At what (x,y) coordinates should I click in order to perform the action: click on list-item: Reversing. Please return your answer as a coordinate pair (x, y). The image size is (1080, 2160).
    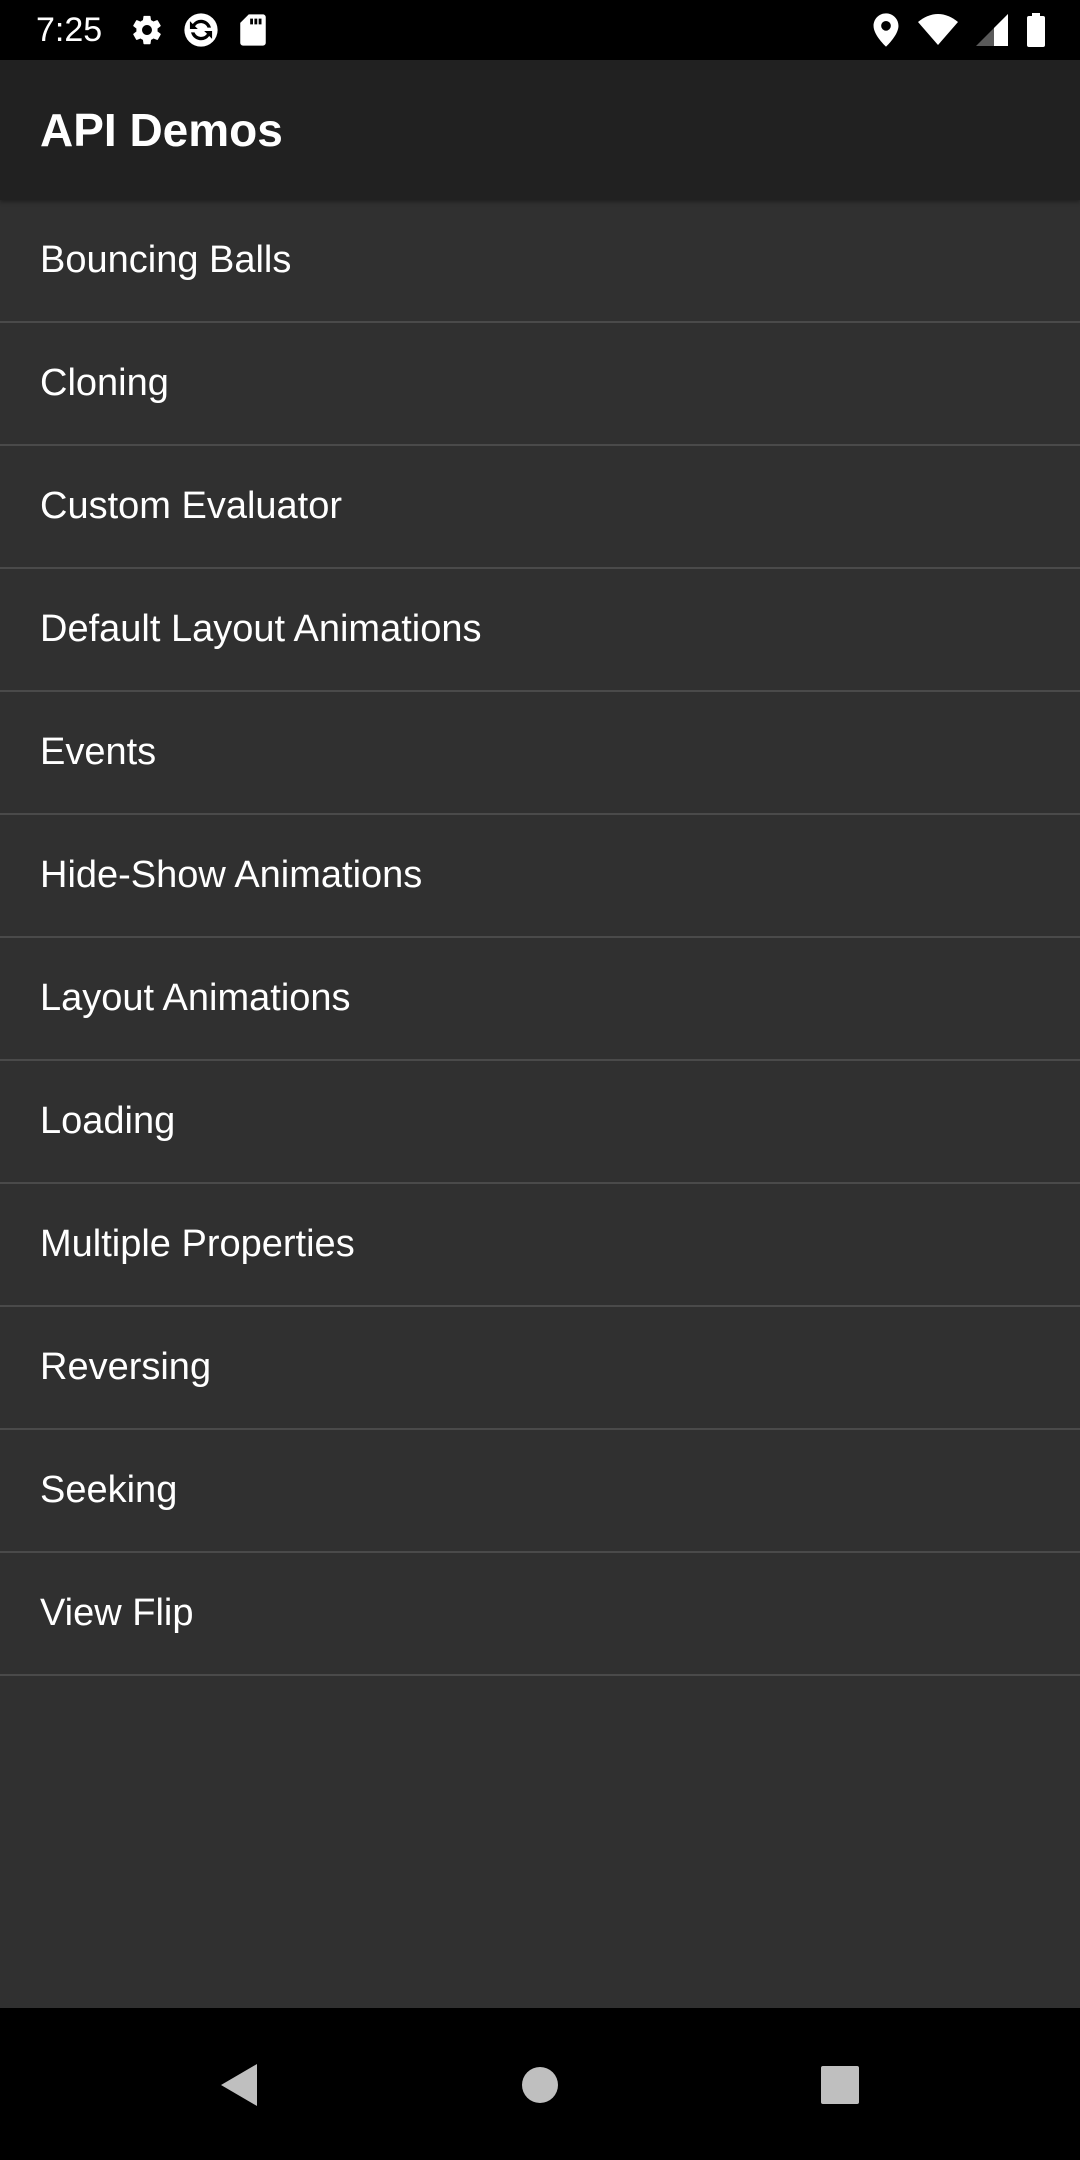
    Looking at the image, I should click on (540, 1368).